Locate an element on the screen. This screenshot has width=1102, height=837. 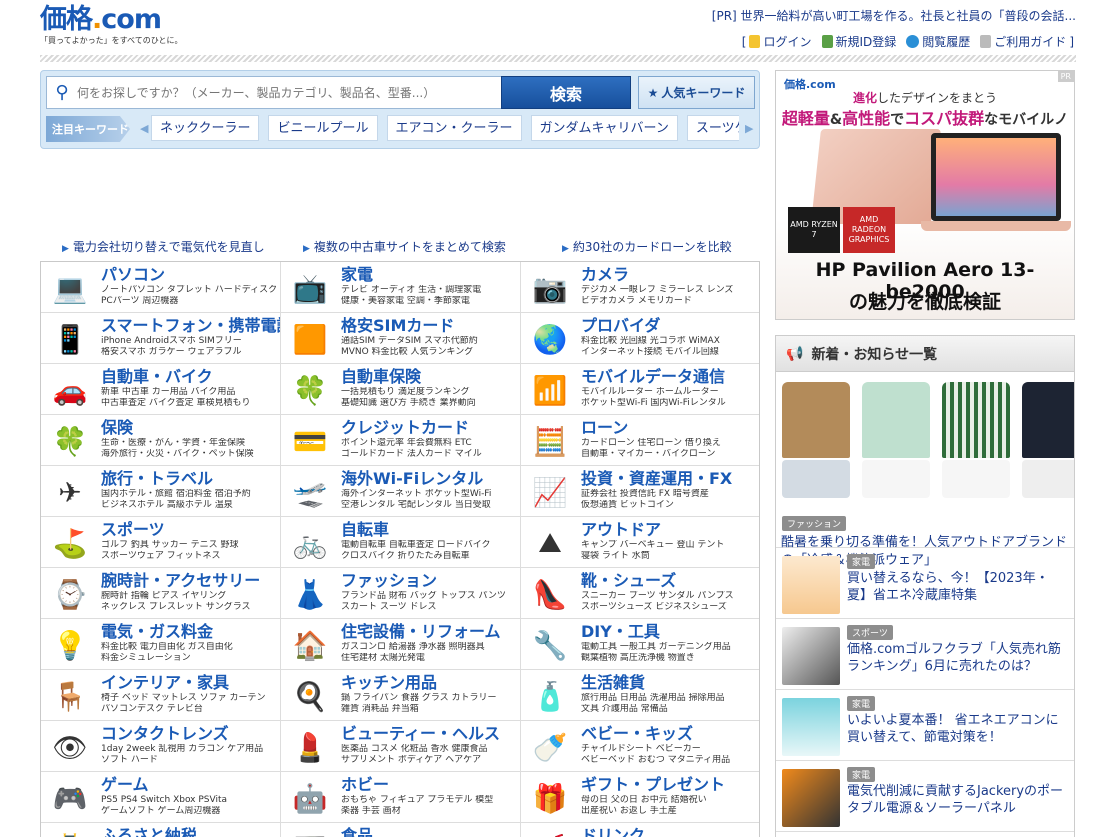
category-title: 自転車 is located at coordinates (430, 530).